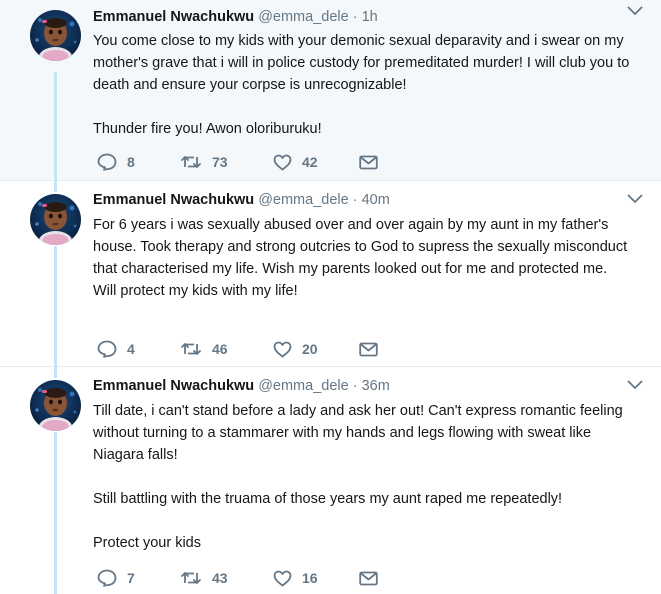  I want to click on timestamp: 36m, so click(376, 386).